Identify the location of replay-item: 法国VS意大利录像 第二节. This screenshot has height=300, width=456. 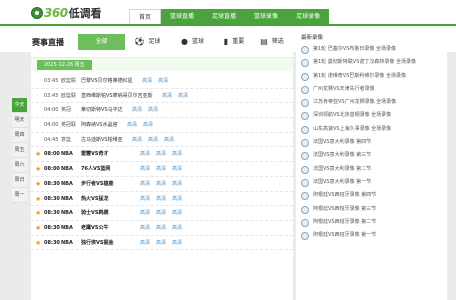
(372, 169).